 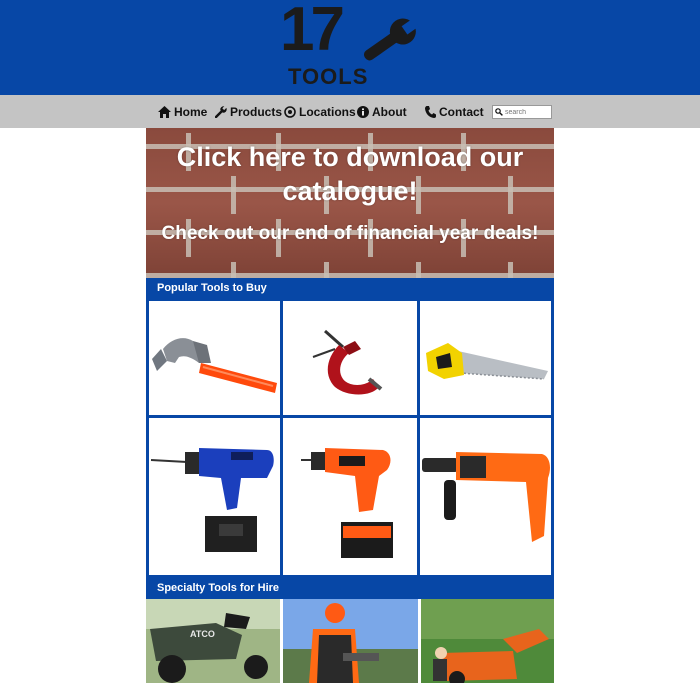 What do you see at coordinates (487, 361) in the screenshot?
I see `hand-saw-icon` at bounding box center [487, 361].